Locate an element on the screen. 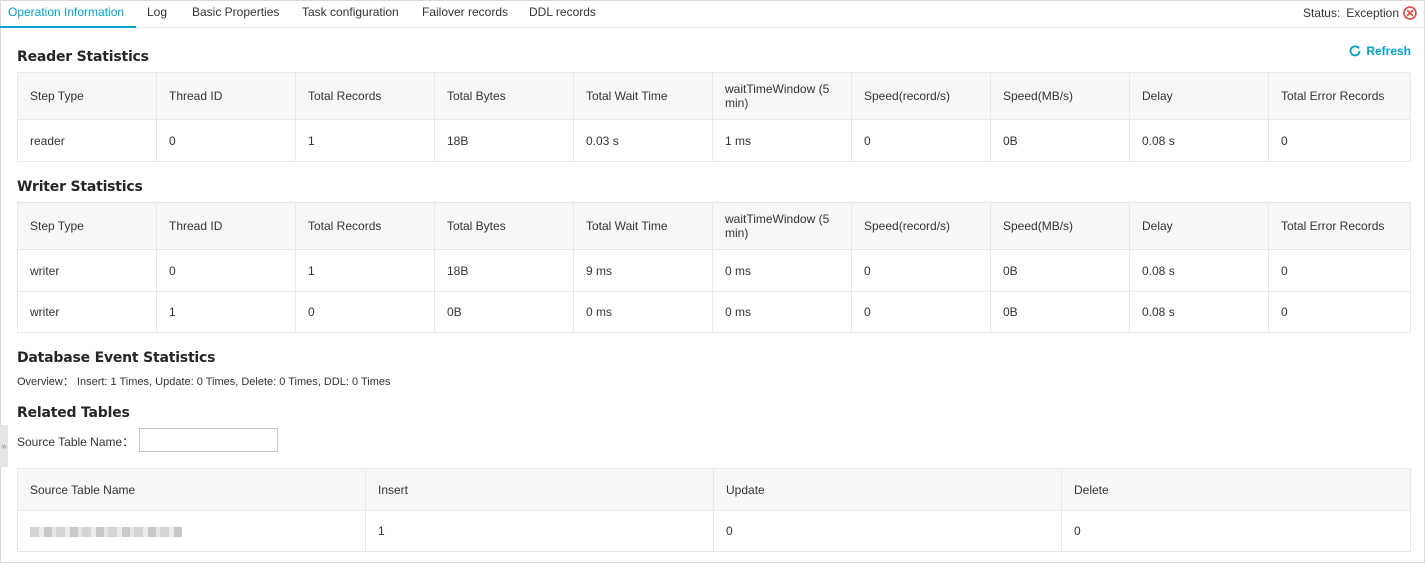 The width and height of the screenshot is (1425, 563). error-circle-icon is located at coordinates (1410, 13).